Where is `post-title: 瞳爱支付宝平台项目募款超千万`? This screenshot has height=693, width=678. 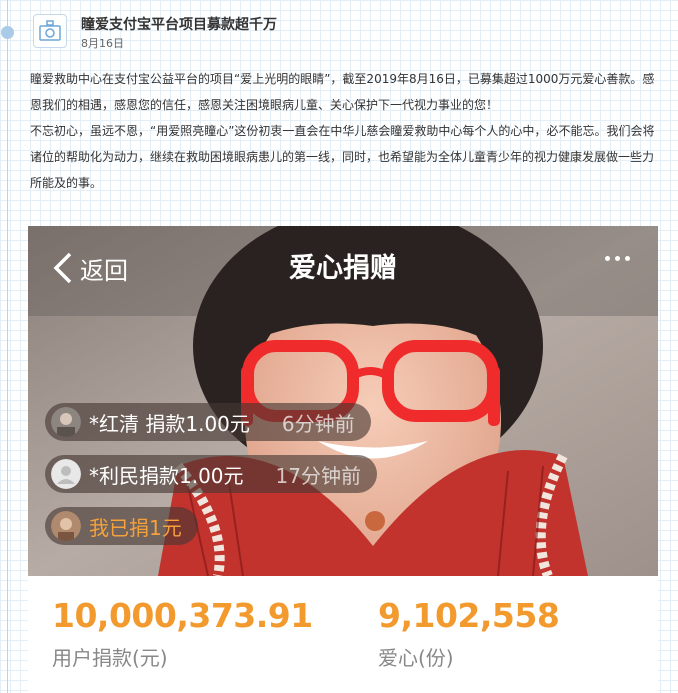
post-title: 瞳爱支付宝平台项目募款超千万 is located at coordinates (179, 24).